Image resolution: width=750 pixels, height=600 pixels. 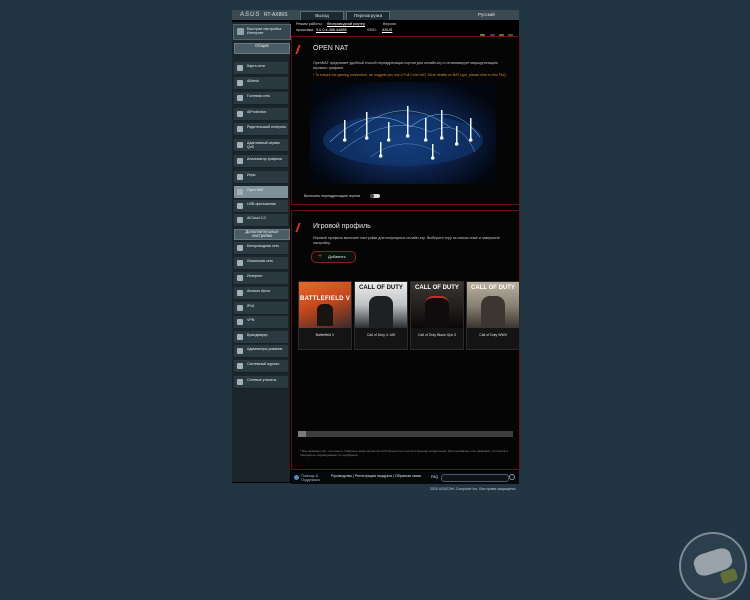 I want to click on network-map-graphic, so click(x=403, y=136).